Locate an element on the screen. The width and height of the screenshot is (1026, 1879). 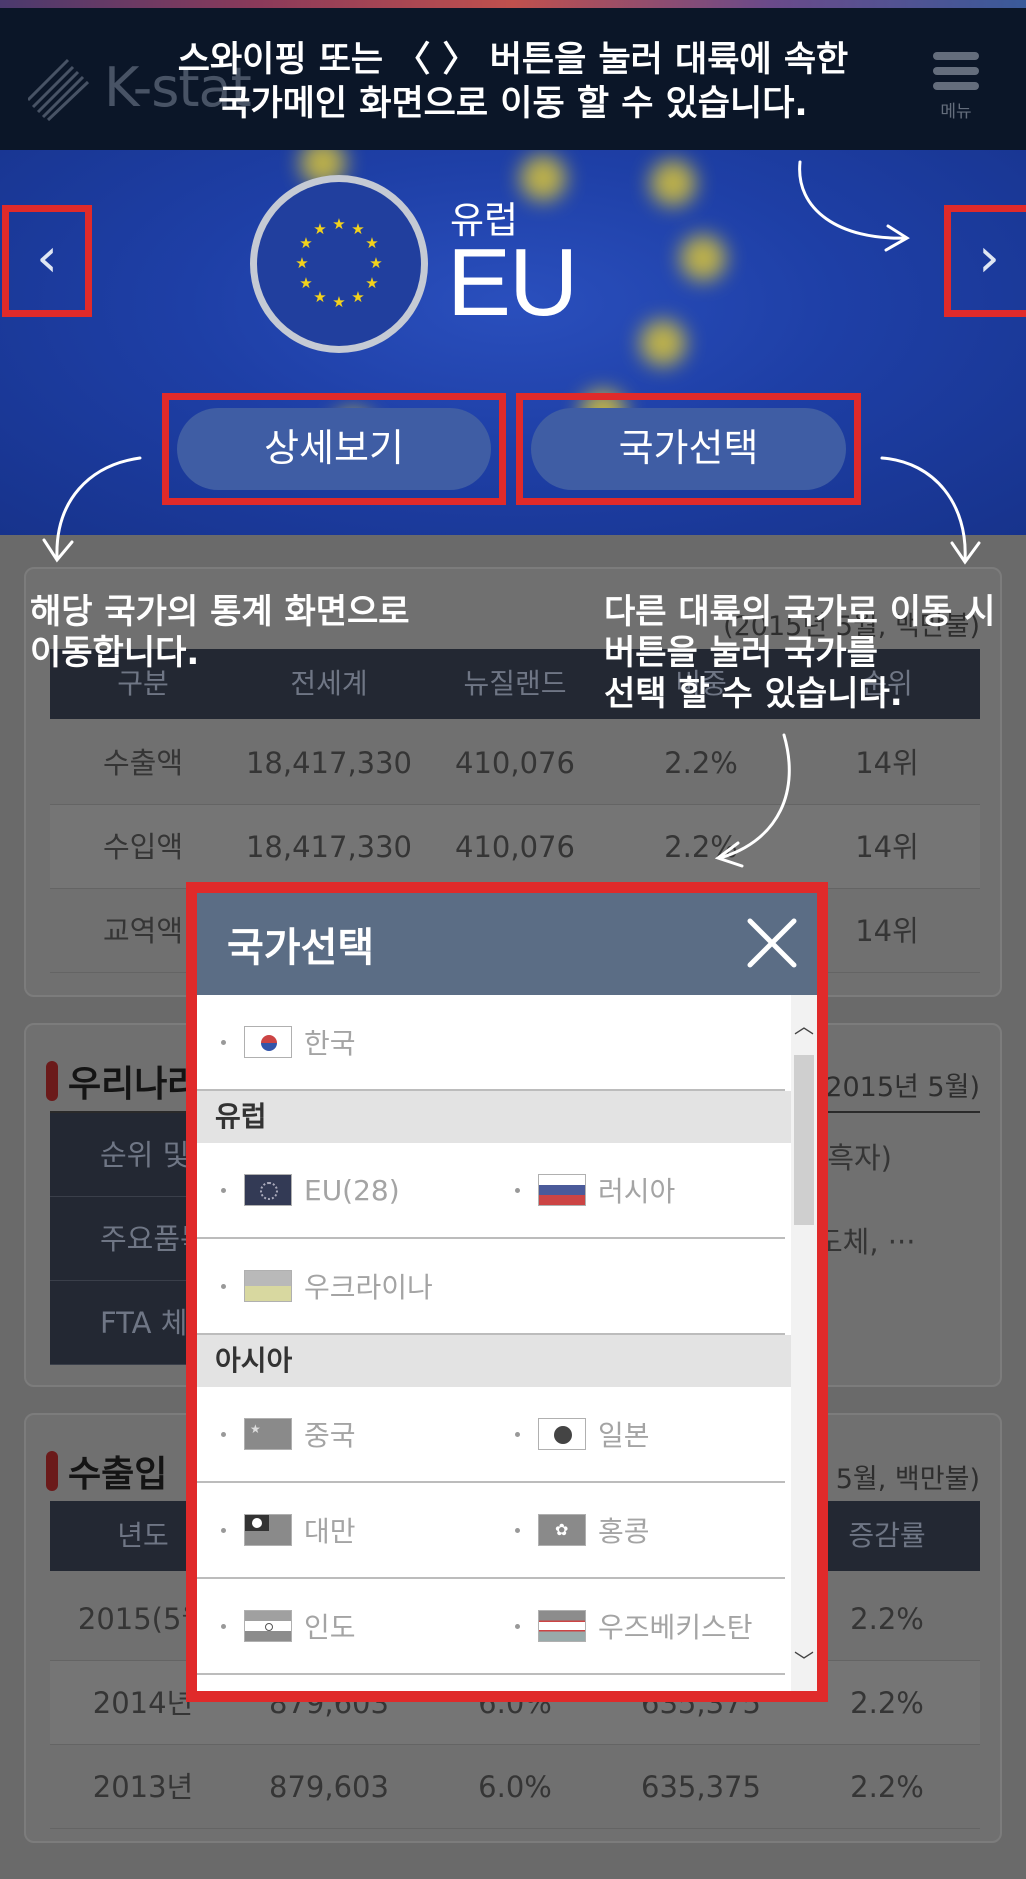
country-select-button: 국가선택 is located at coordinates (688, 449).